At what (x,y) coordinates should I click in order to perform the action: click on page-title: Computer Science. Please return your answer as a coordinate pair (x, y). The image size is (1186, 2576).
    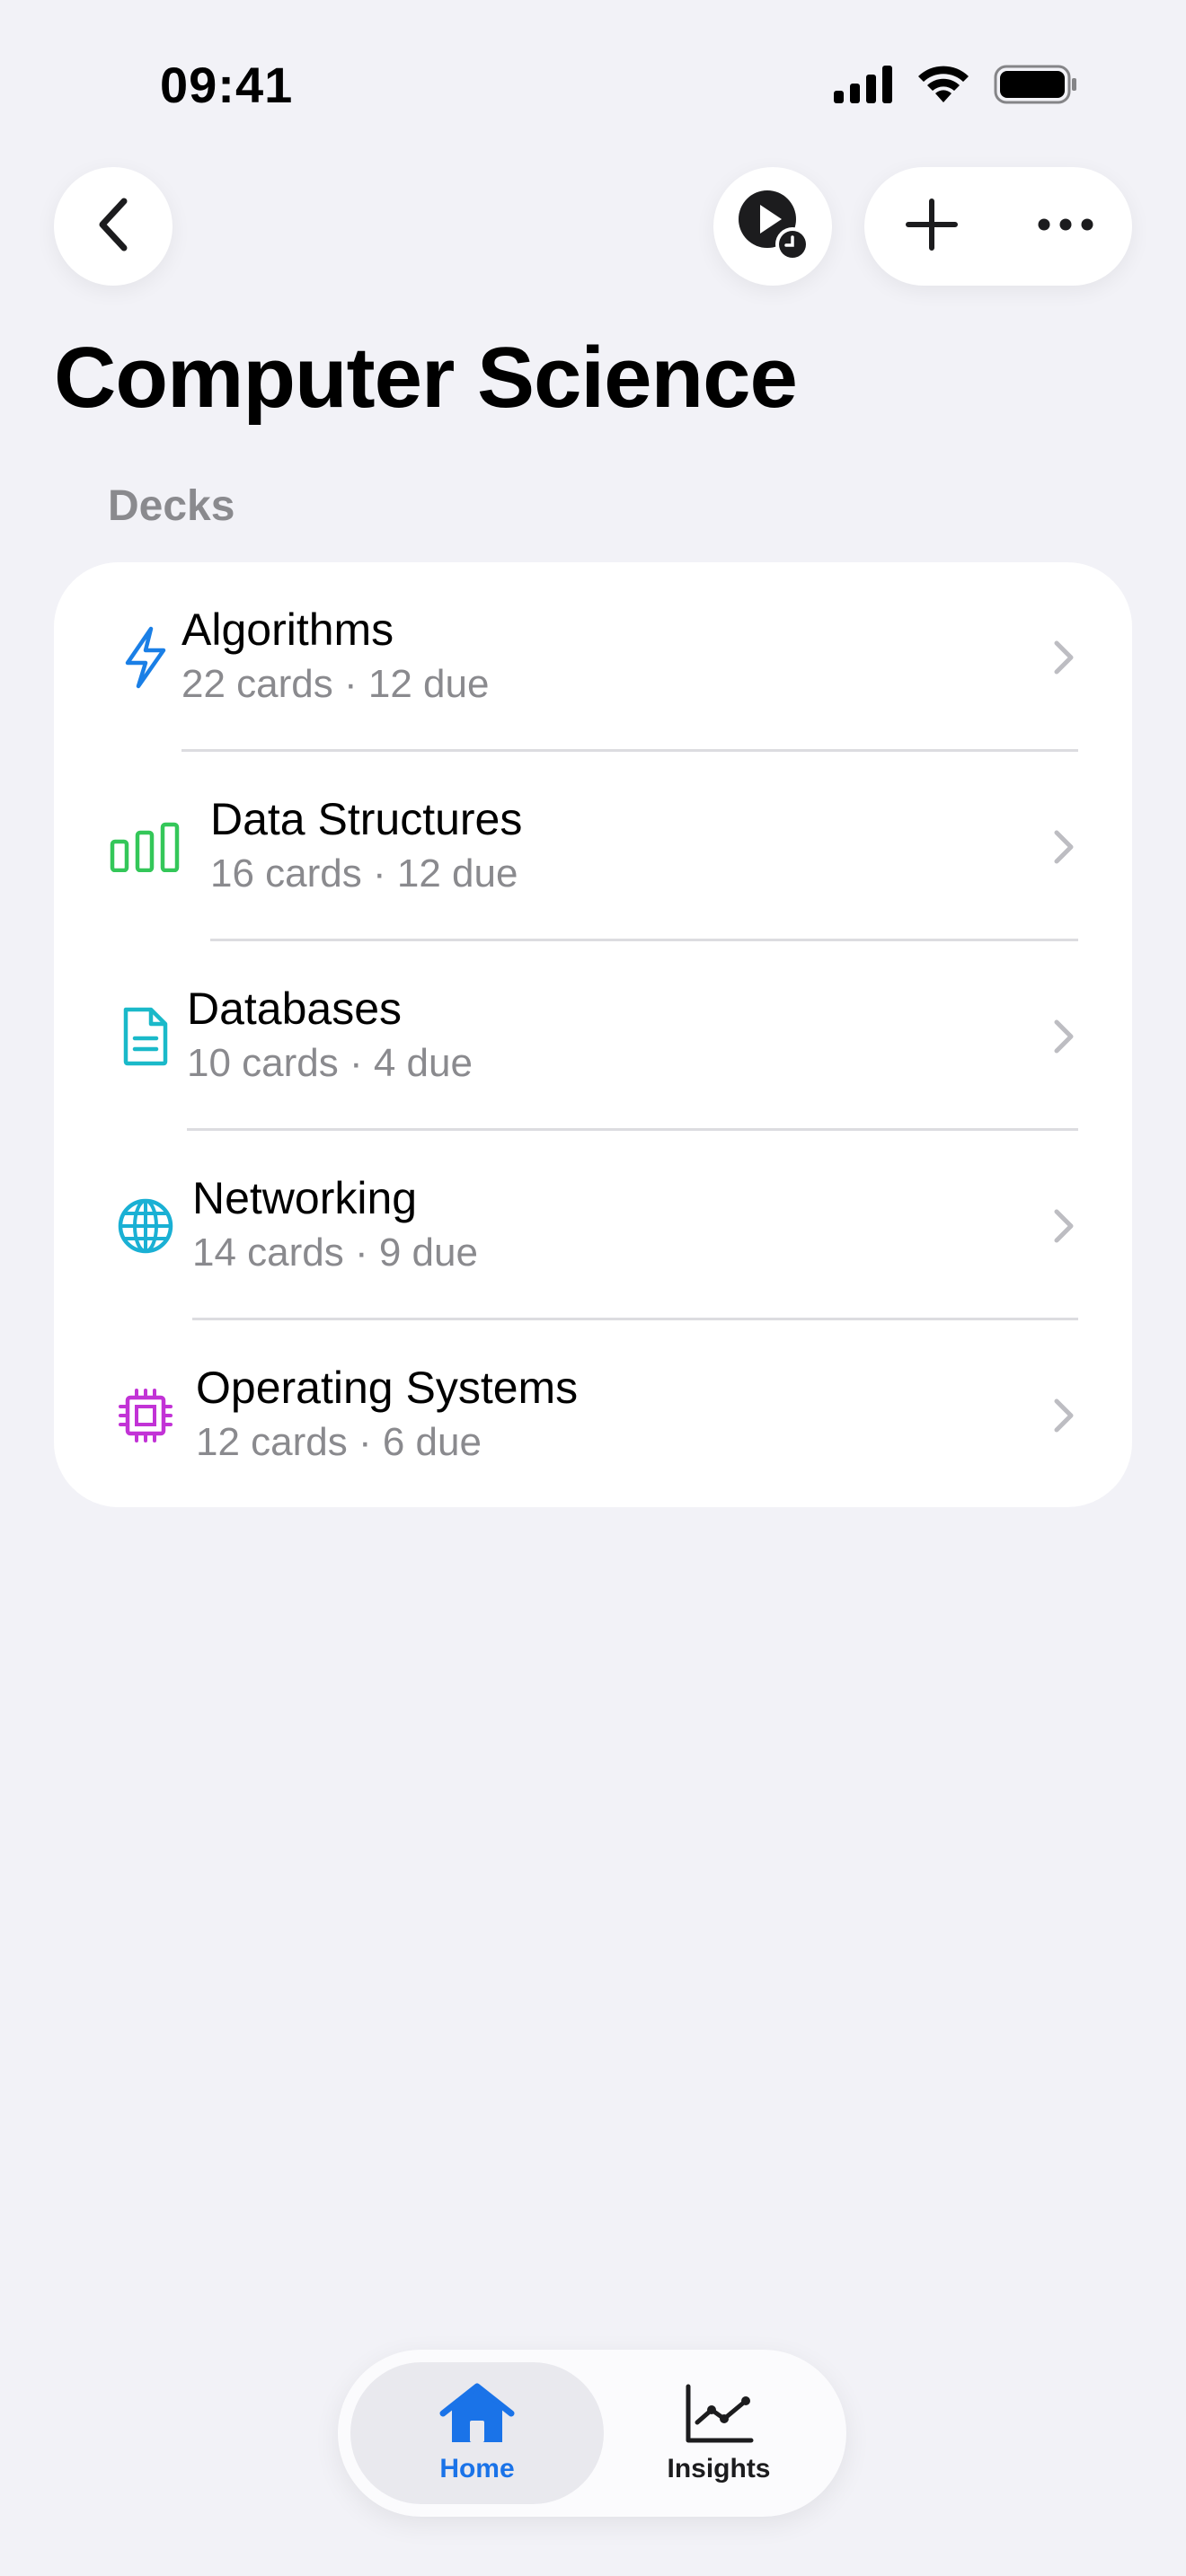
    Looking at the image, I should click on (426, 378).